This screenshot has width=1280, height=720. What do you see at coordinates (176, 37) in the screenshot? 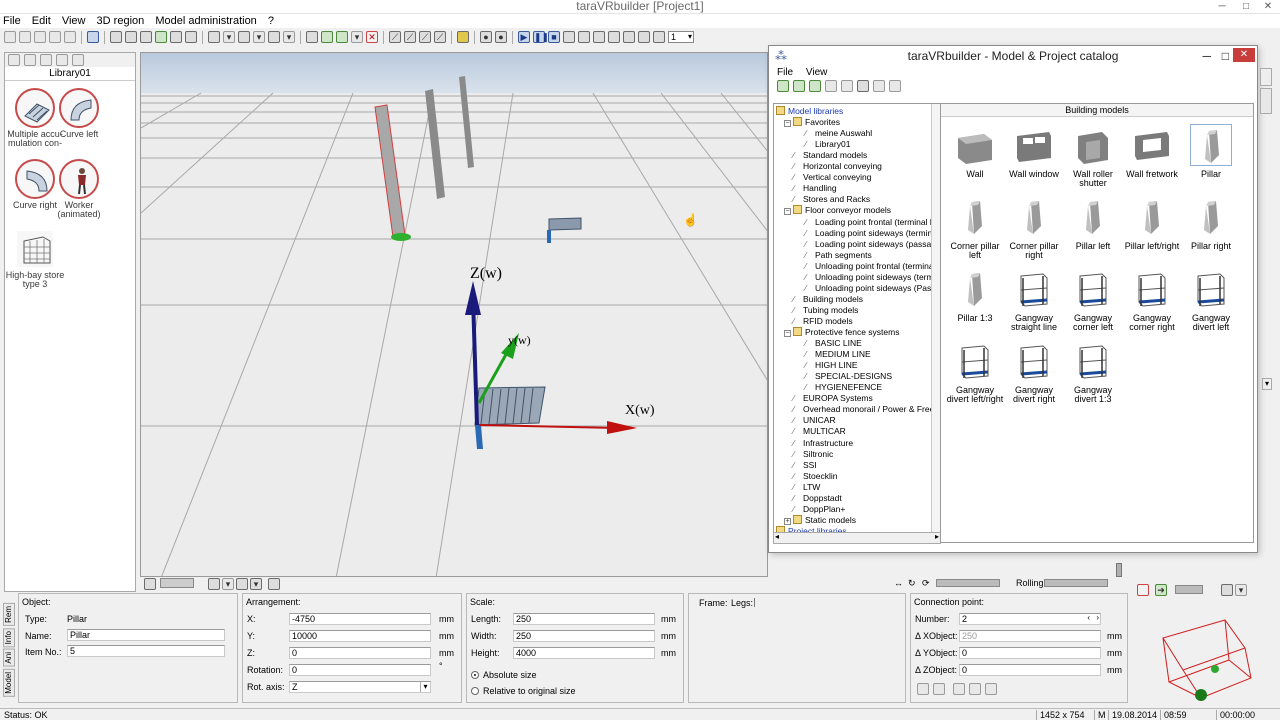
I see `measure-icon` at bounding box center [176, 37].